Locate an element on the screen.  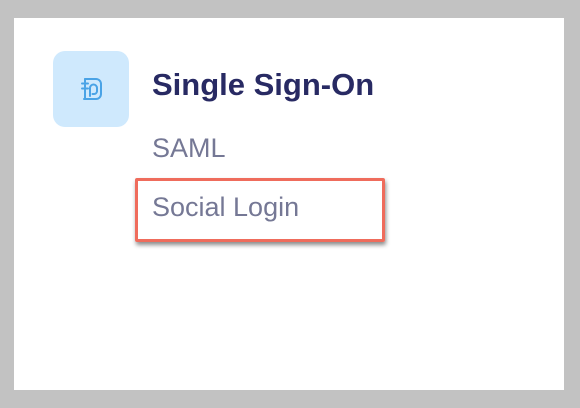
page-title: Single Sign-On is located at coordinates (263, 84).